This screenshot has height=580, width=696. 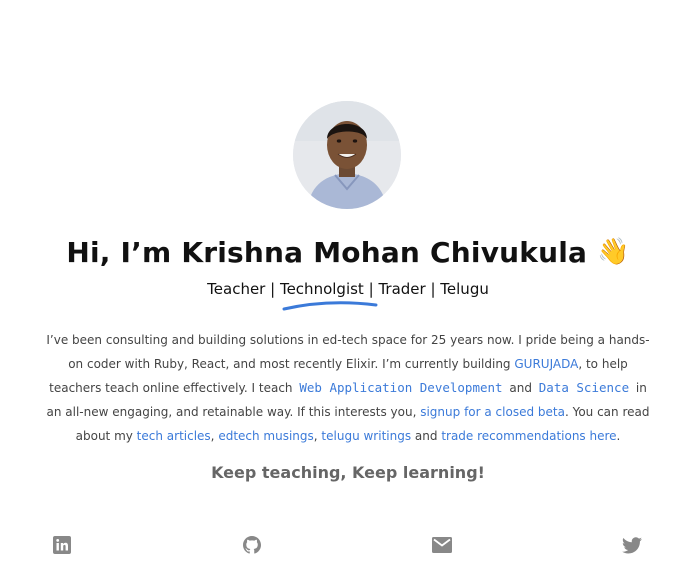 What do you see at coordinates (236, 289) in the screenshot?
I see `role-teacher: Teacher` at bounding box center [236, 289].